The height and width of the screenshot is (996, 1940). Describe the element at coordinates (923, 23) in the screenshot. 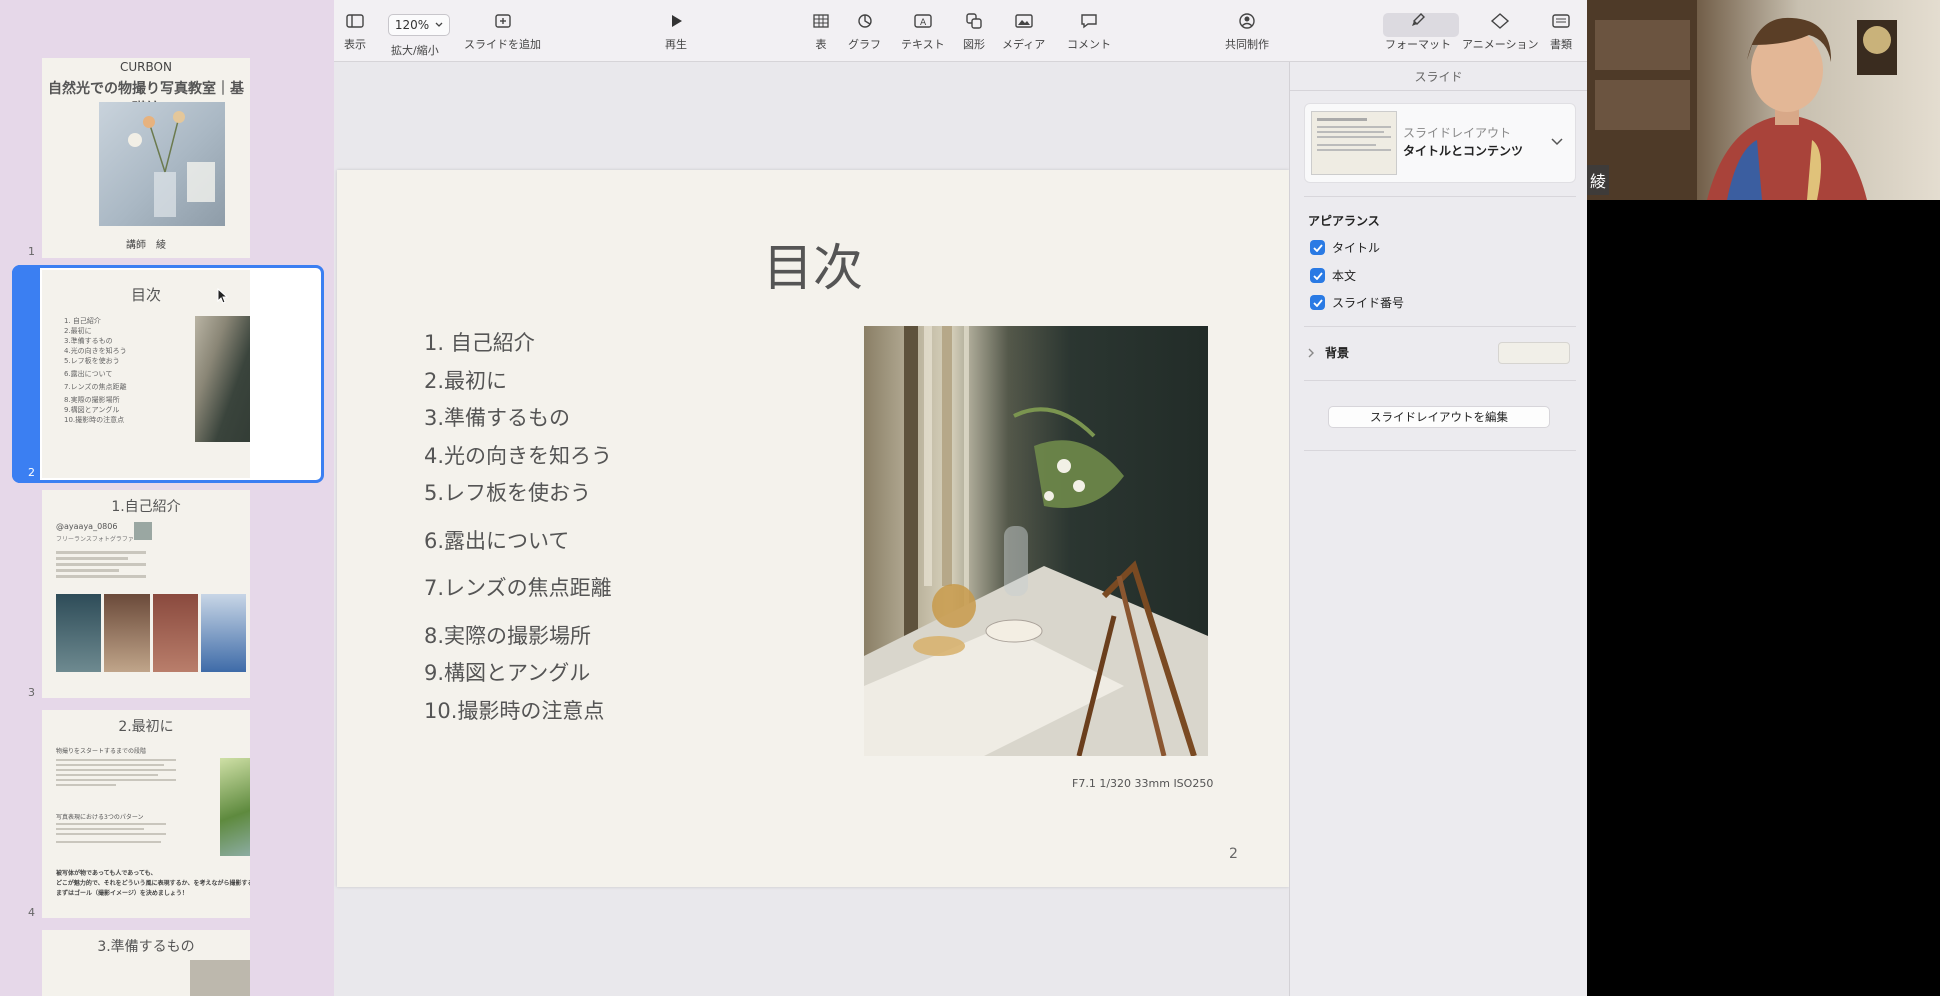

I see `svg-text: A` at that location.